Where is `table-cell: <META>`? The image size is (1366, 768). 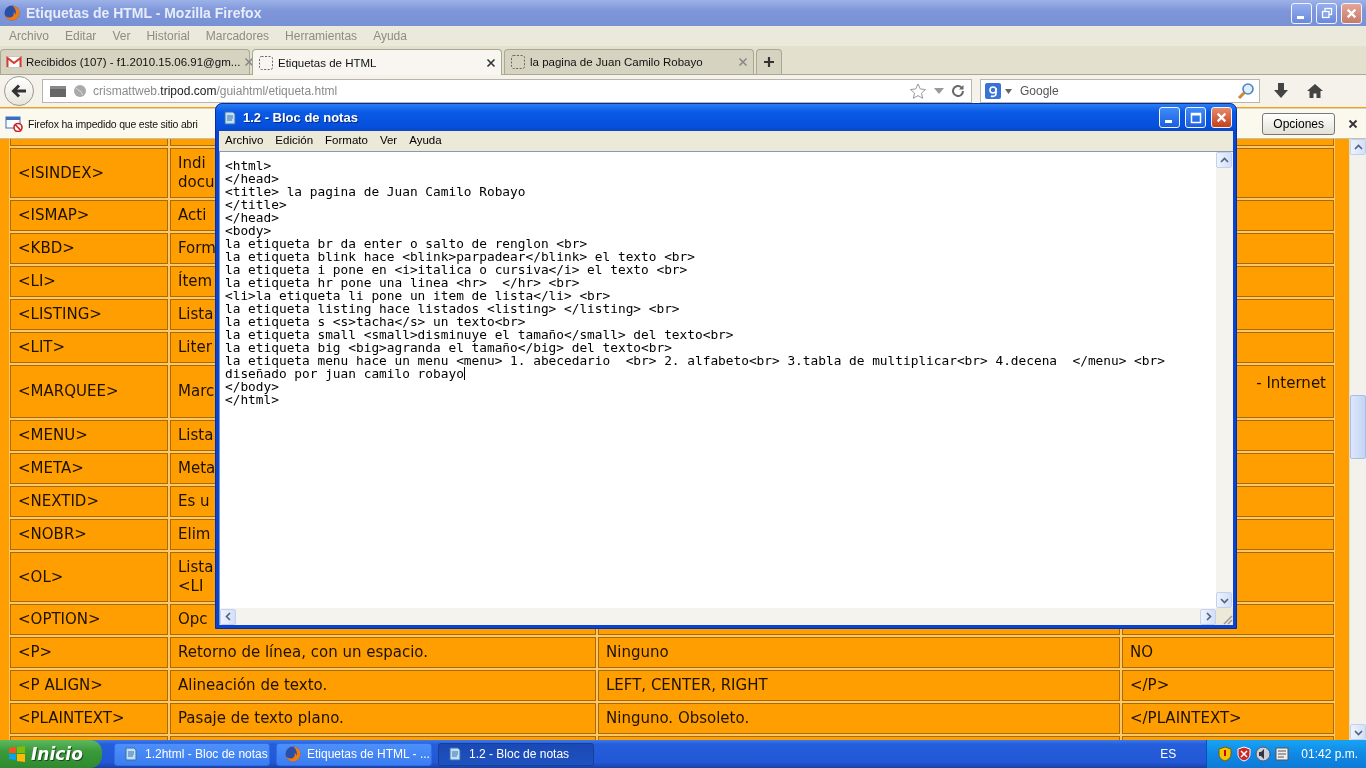
table-cell: <META> is located at coordinates (89, 468).